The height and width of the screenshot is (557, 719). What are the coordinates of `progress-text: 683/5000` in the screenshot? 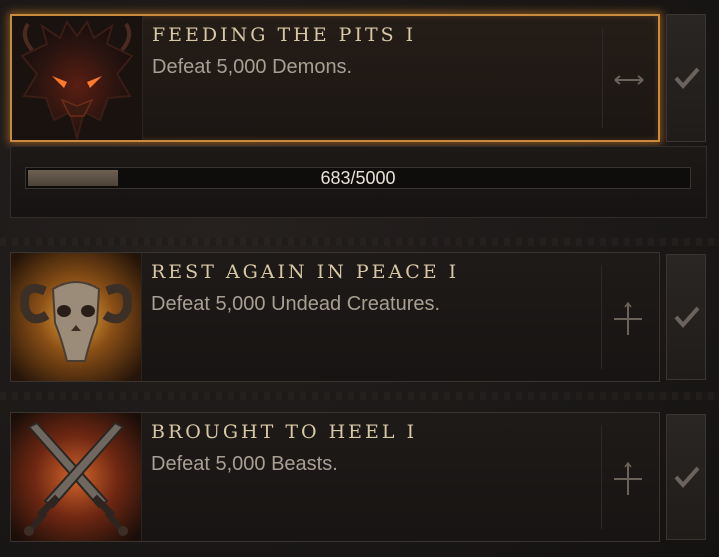 It's located at (358, 178).